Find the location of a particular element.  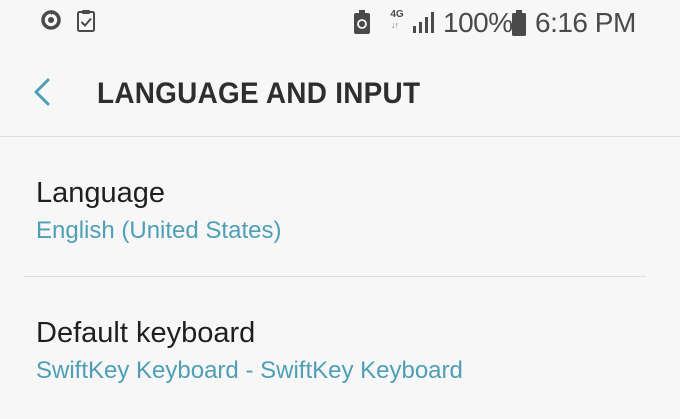

network-4g-icon: 4G ↓↑ is located at coordinates (397, 22).